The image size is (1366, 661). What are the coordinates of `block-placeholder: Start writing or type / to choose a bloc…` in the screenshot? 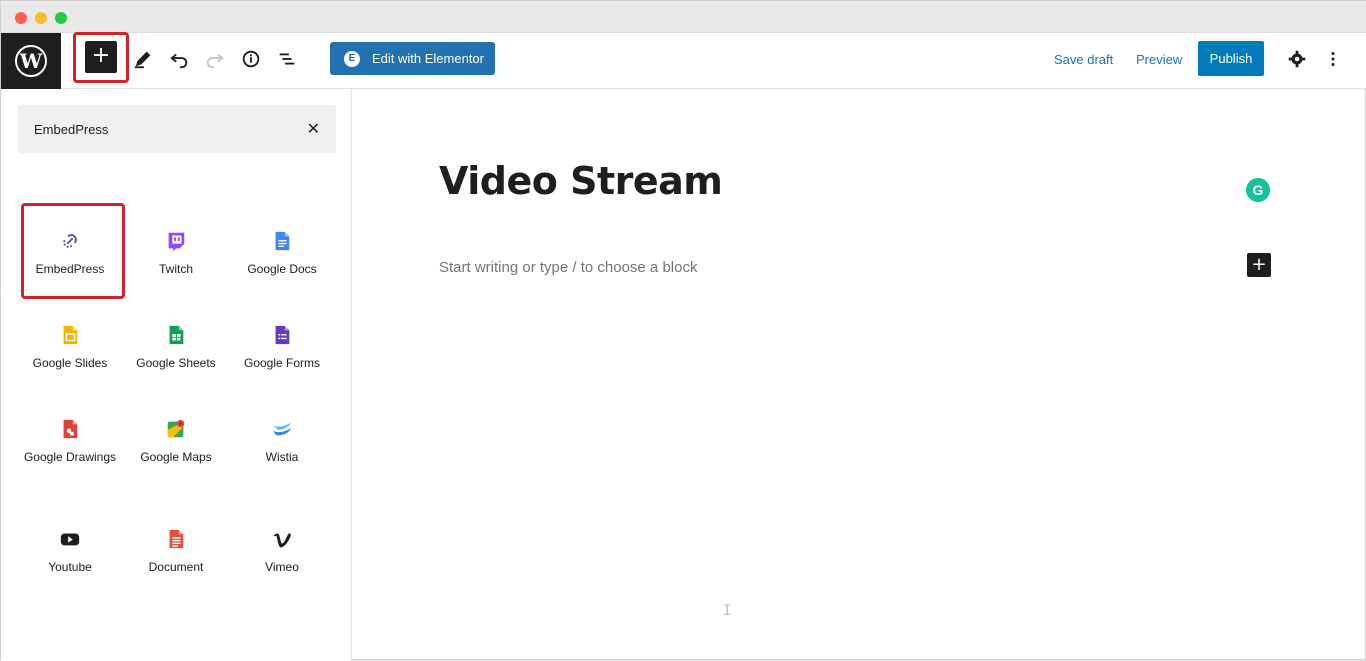 It's located at (568, 267).